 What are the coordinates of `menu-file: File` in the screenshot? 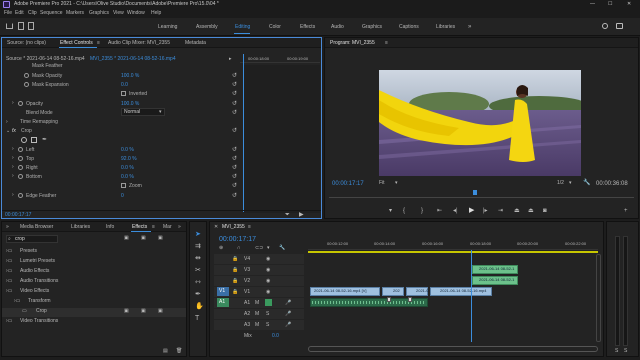 It's located at (8, 13).